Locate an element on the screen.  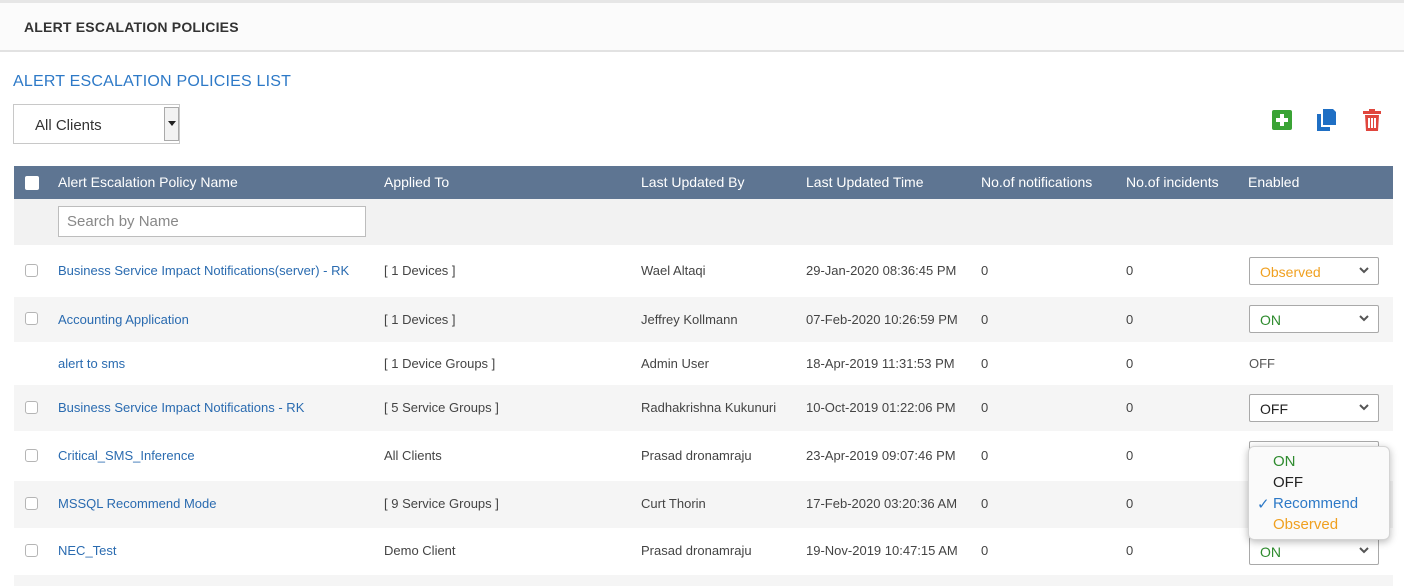
column-header-applied-to: Applied To is located at coordinates (416, 182).